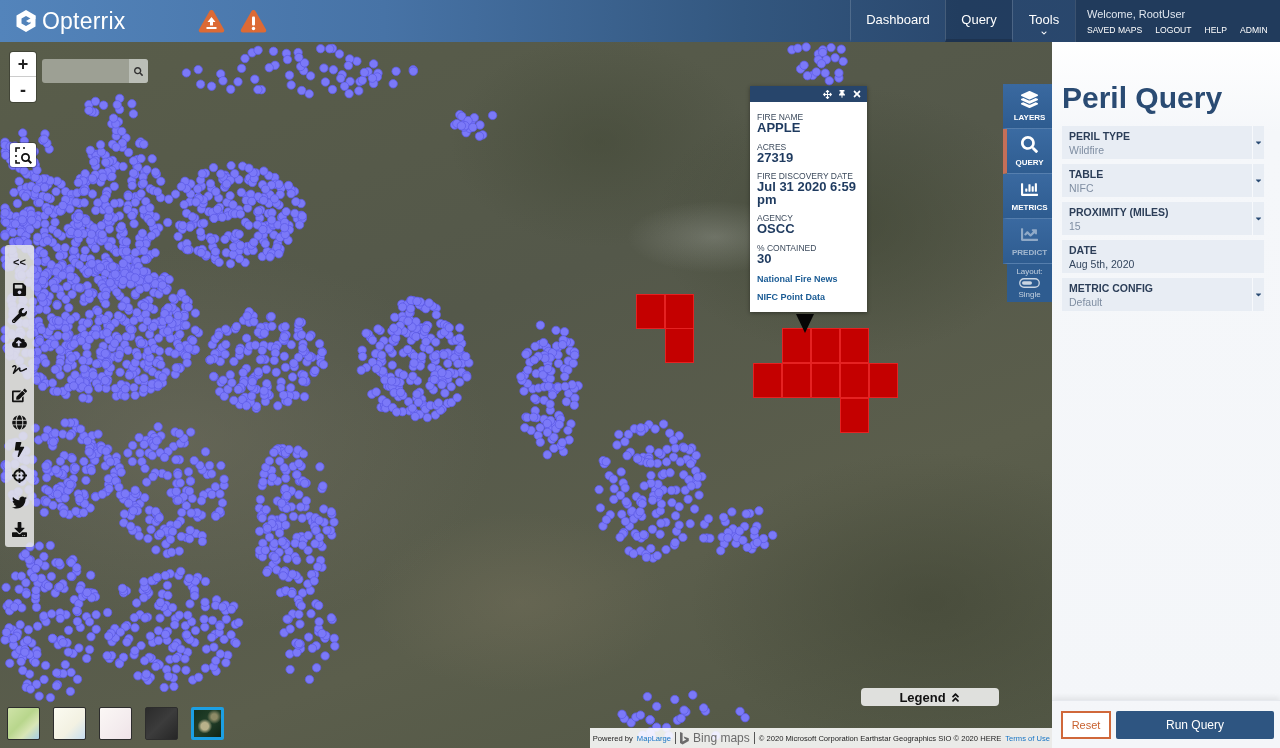 Image resolution: width=1280 pixels, height=748 pixels. What do you see at coordinates (95, 71) in the screenshot?
I see `search-field` at bounding box center [95, 71].